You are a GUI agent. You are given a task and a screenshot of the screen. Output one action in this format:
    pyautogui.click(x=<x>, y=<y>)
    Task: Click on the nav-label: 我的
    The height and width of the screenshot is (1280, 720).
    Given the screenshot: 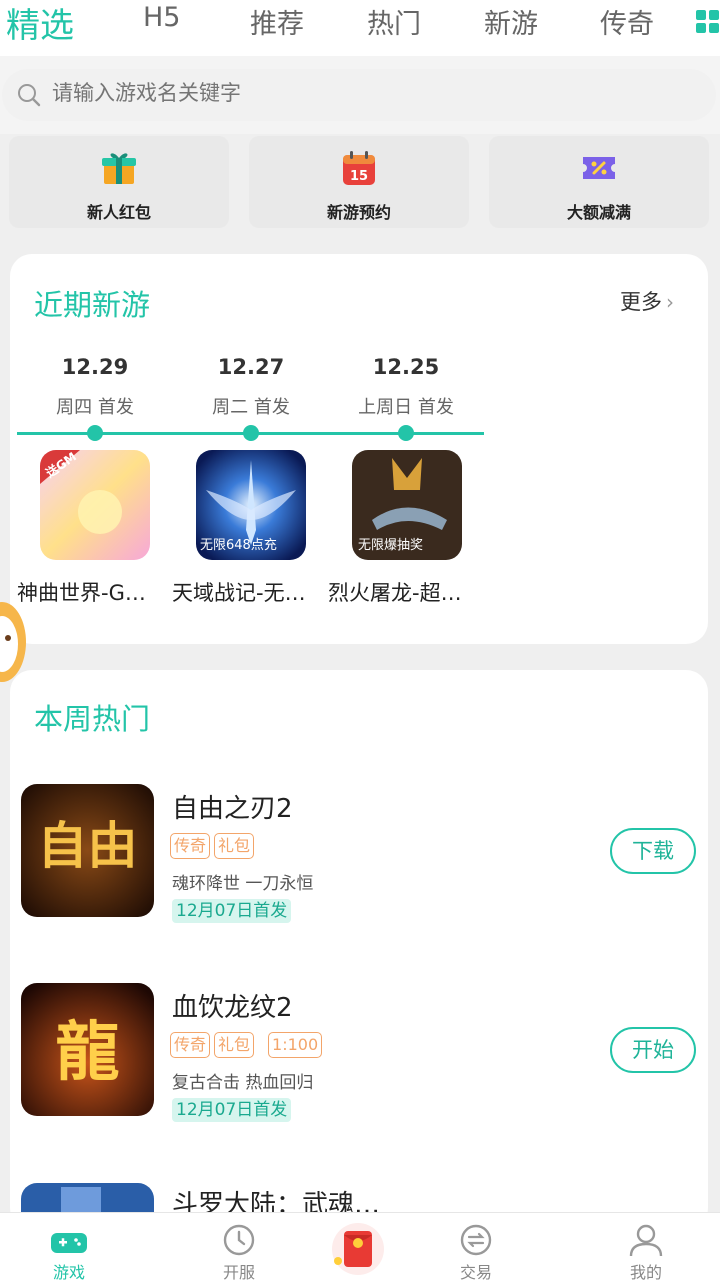 What is the action you would take?
    pyautogui.click(x=645, y=1271)
    